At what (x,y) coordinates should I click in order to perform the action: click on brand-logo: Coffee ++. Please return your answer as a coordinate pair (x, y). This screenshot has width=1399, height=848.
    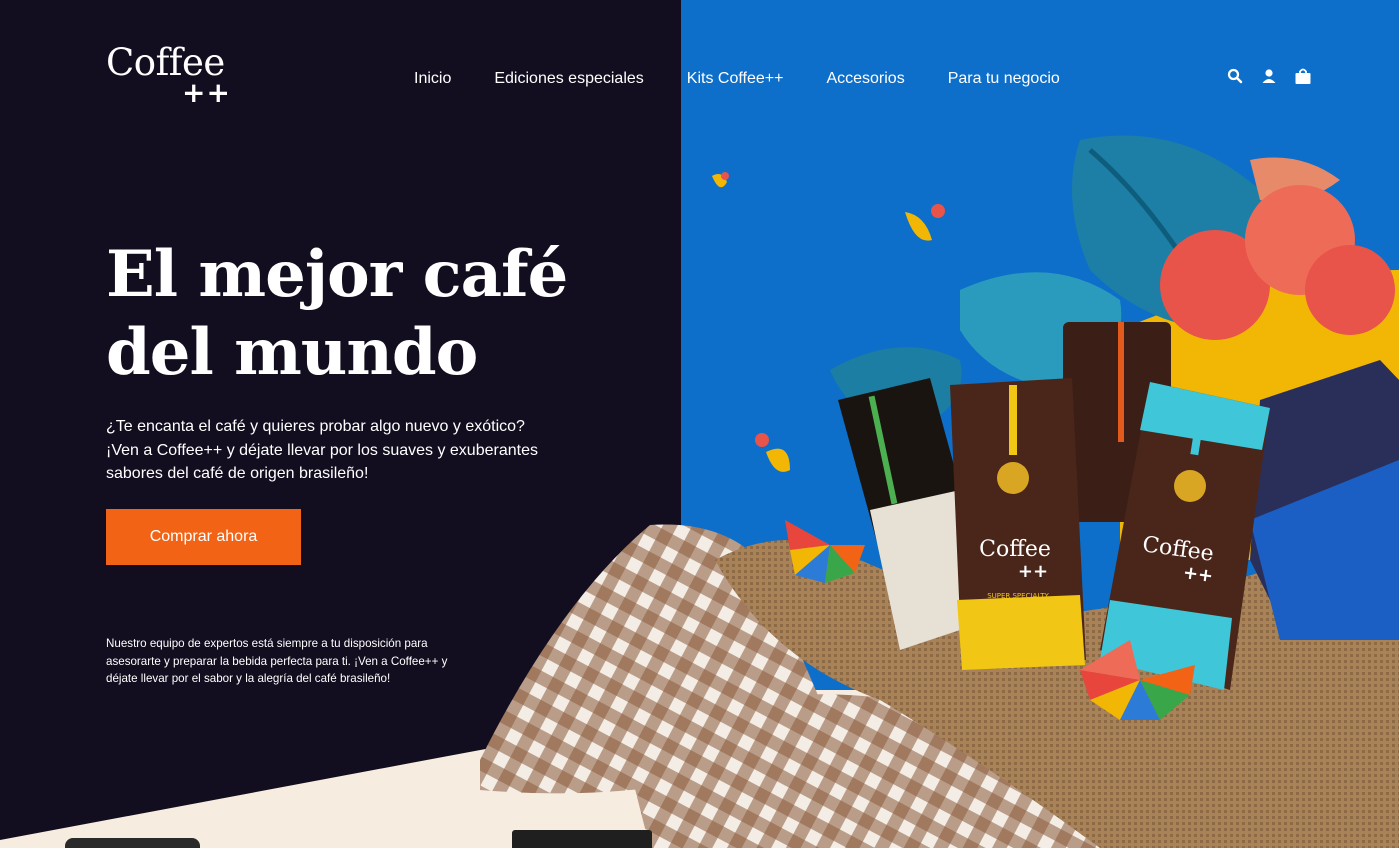
    Looking at the image, I should click on (176, 79).